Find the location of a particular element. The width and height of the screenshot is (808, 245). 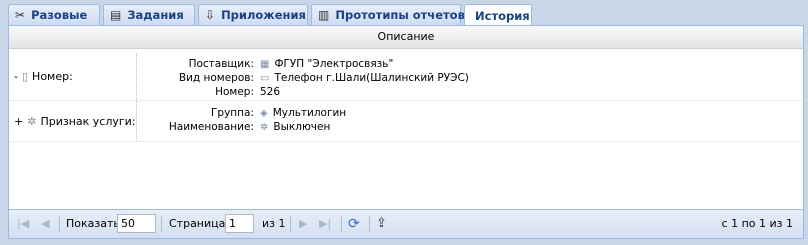

field-keys: Поставщик: Вид номеров: Номер: is located at coordinates (196, 78).